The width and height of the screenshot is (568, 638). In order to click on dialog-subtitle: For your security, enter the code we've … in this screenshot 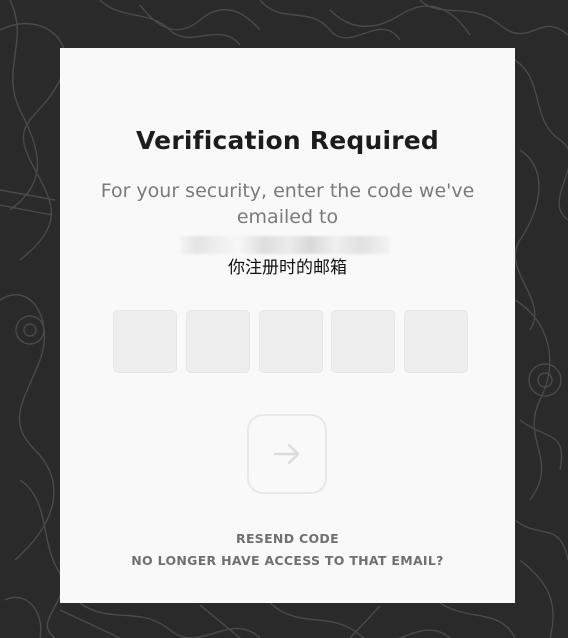, I will do `click(287, 204)`.